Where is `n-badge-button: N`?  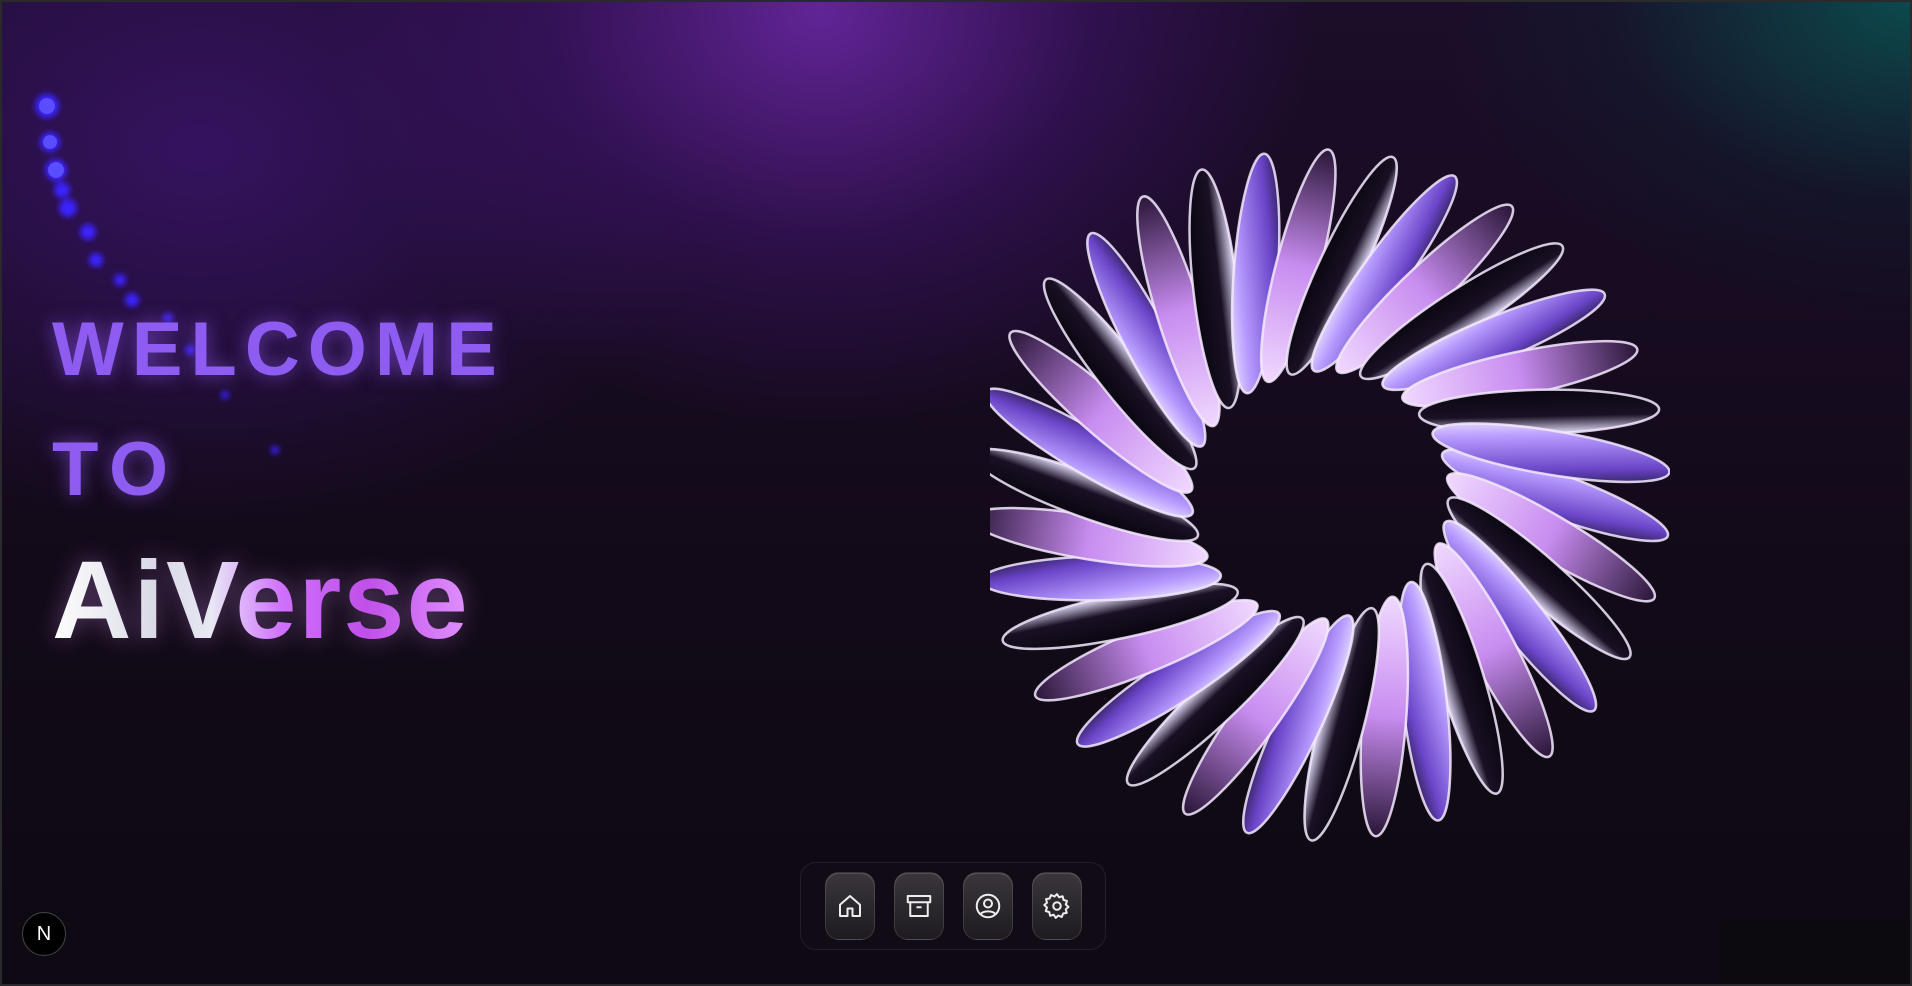
n-badge-button: N is located at coordinates (44, 934).